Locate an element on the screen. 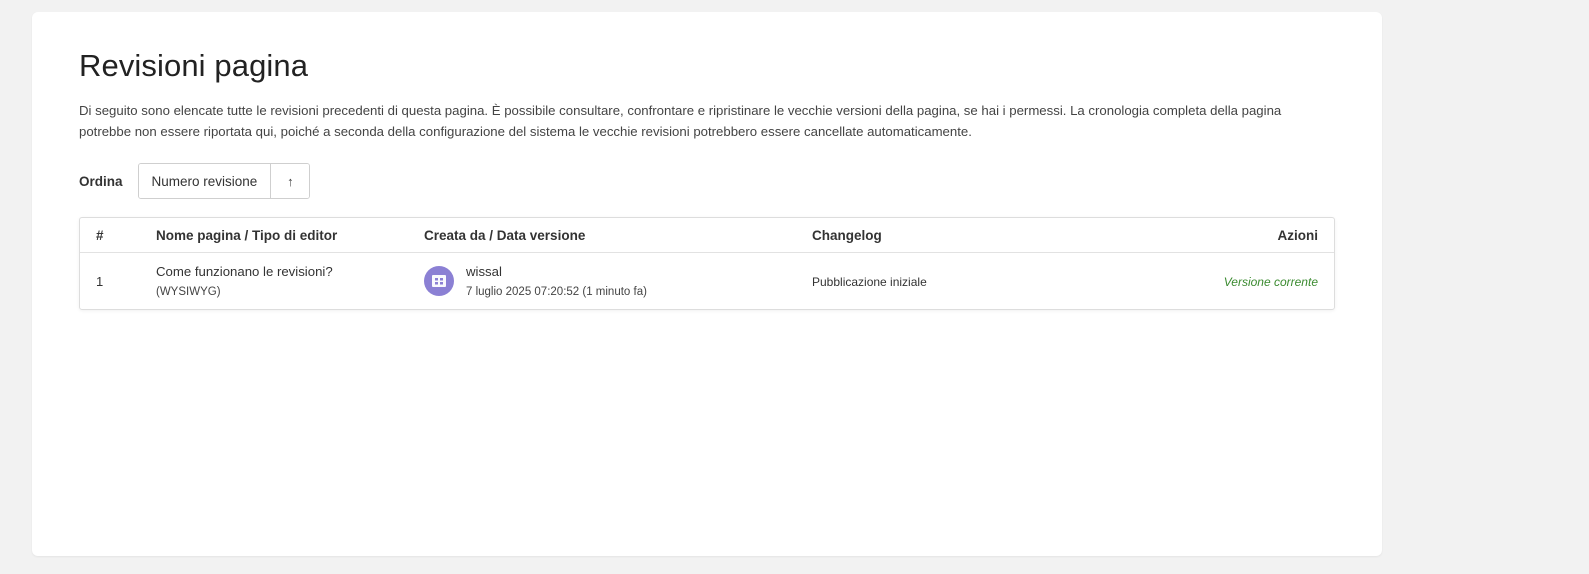  revision-changelog: Pubblicazione iniziale is located at coordinates (869, 281).